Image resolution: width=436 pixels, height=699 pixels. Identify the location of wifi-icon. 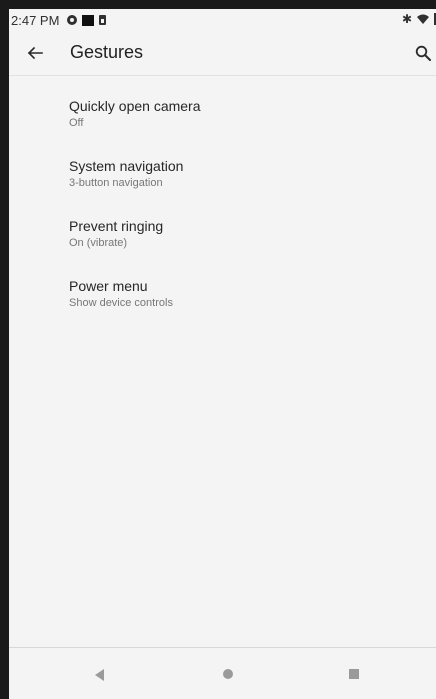
(423, 19).